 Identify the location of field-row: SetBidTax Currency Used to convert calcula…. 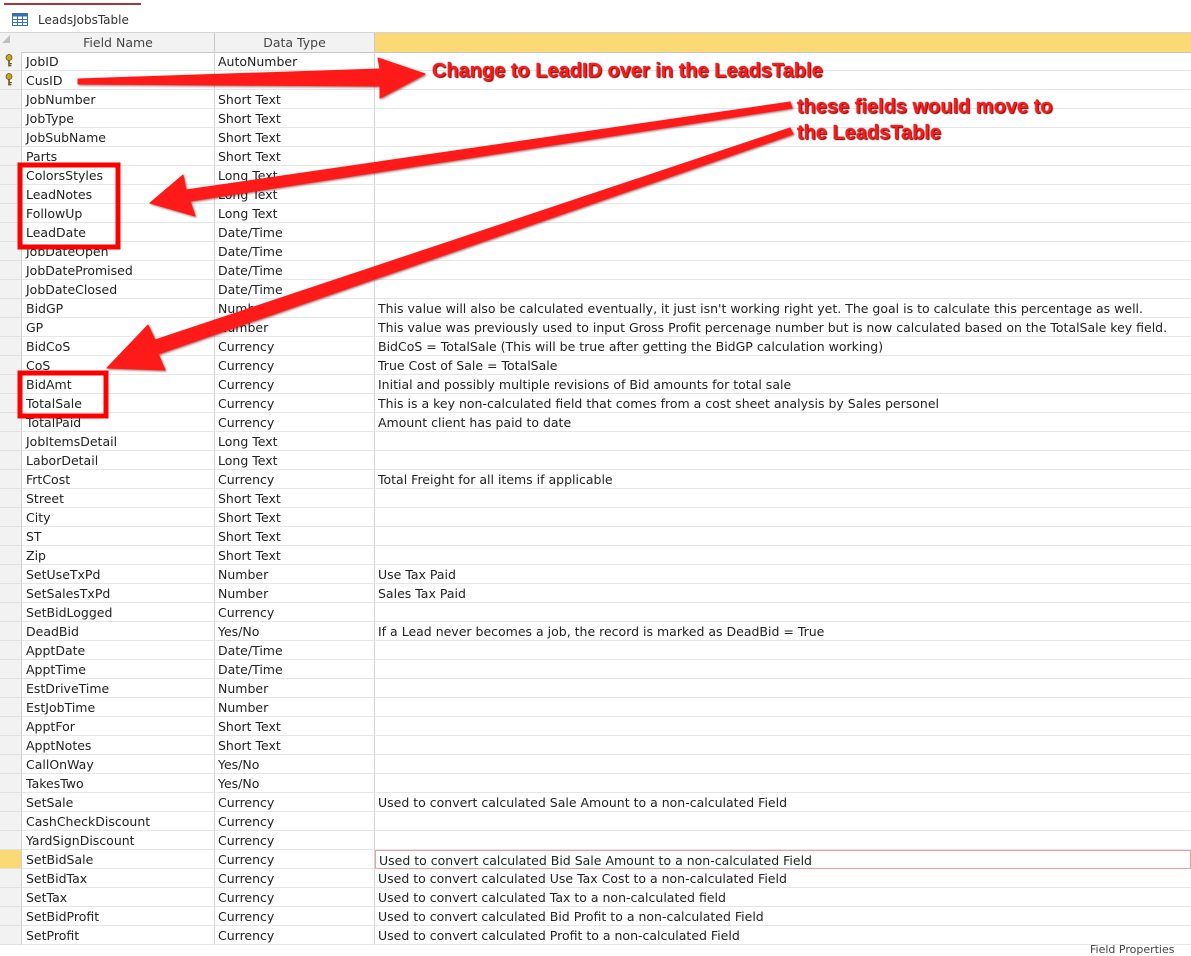
(595, 878).